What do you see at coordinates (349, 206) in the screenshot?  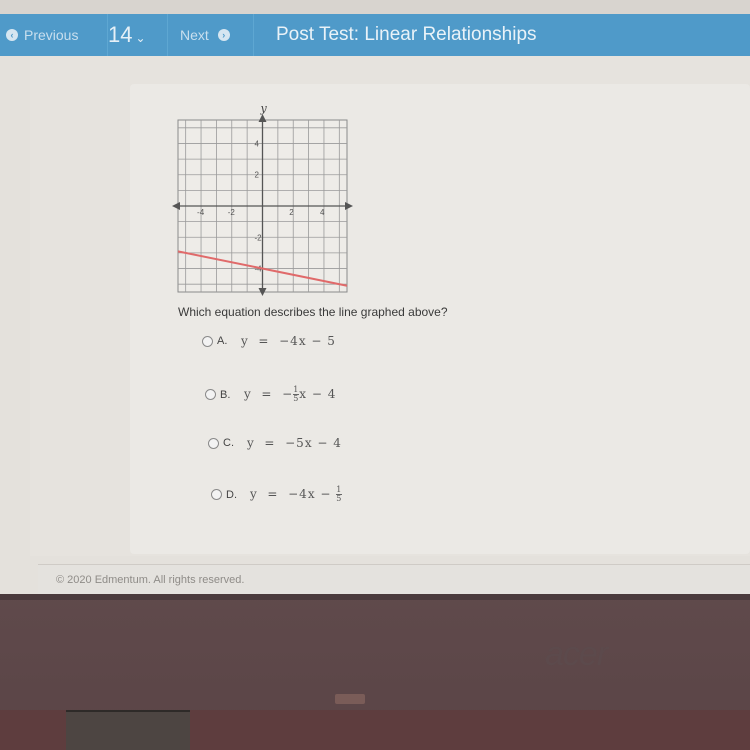 I see `x-axis-right-arrow` at bounding box center [349, 206].